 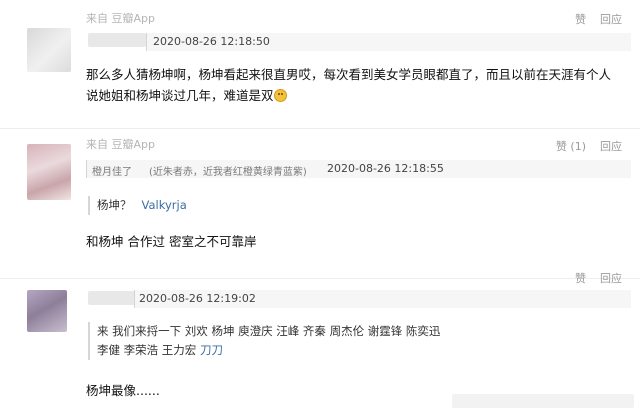 What do you see at coordinates (114, 205) in the screenshot?
I see `quote-text: 杨坤？` at bounding box center [114, 205].